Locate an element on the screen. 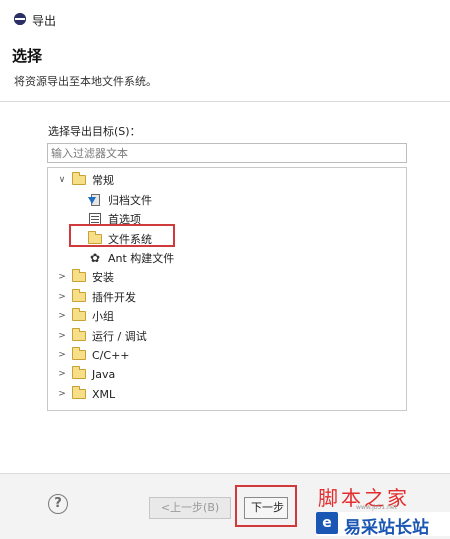 Image resolution: width=450 pixels, height=539 pixels. tree-item-general: ∨ 常规 is located at coordinates (85, 180).